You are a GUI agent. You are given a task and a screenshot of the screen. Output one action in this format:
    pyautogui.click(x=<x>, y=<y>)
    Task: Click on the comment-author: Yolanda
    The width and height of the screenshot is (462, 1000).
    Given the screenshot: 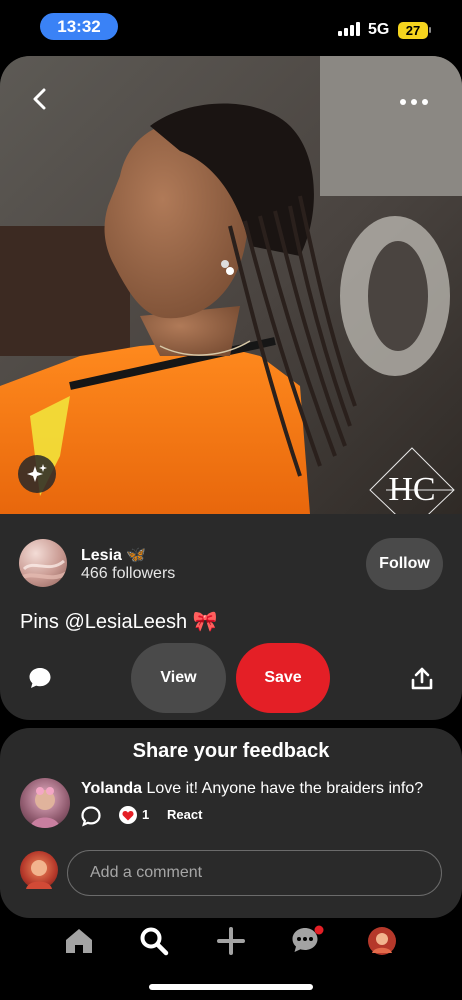 What is the action you would take?
    pyautogui.click(x=111, y=788)
    